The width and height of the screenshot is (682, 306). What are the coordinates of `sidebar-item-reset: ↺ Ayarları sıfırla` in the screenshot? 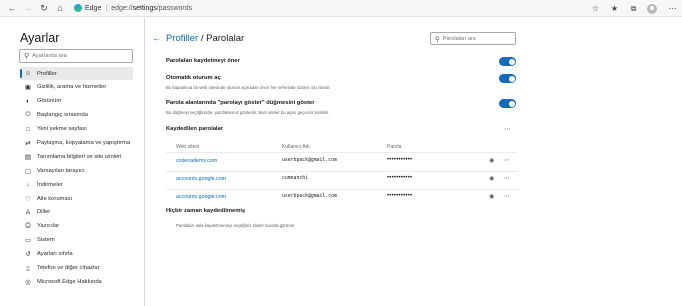 It's located at (76, 254).